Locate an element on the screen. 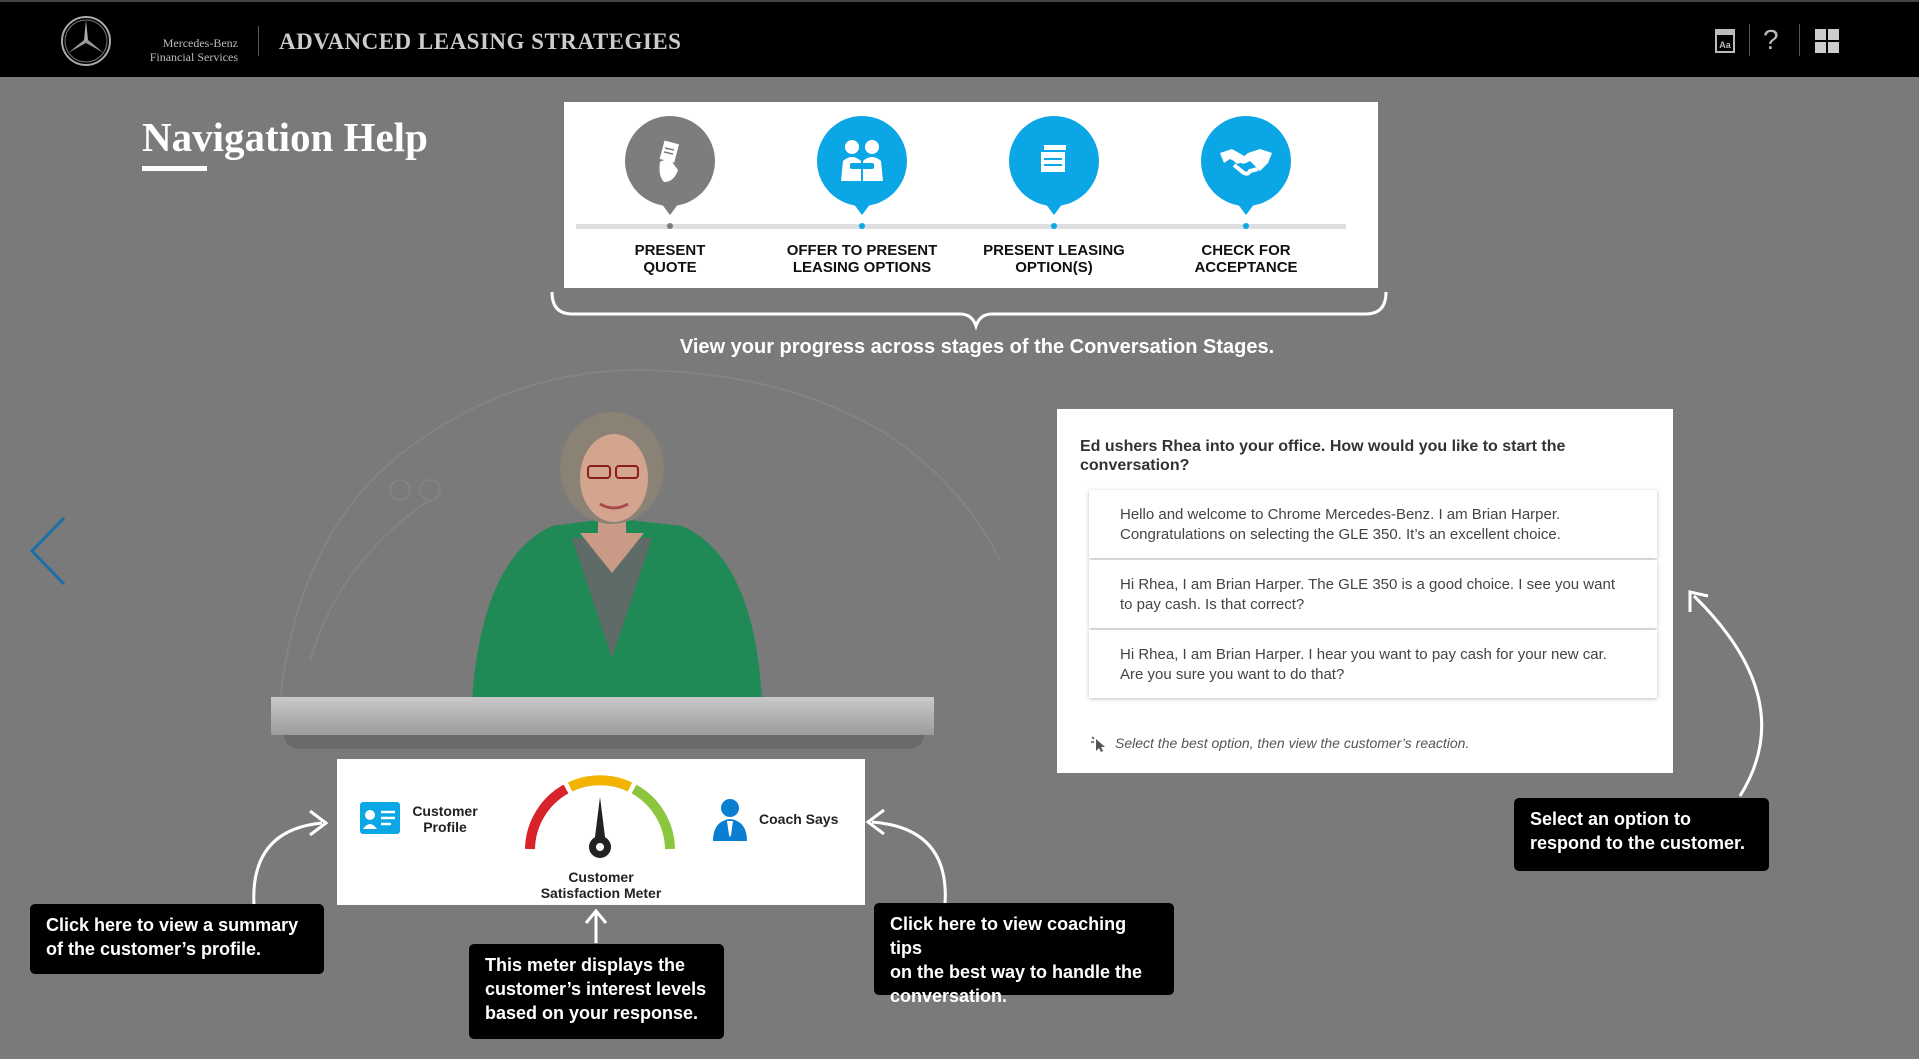  customer-profile-icon is located at coordinates (380, 818).